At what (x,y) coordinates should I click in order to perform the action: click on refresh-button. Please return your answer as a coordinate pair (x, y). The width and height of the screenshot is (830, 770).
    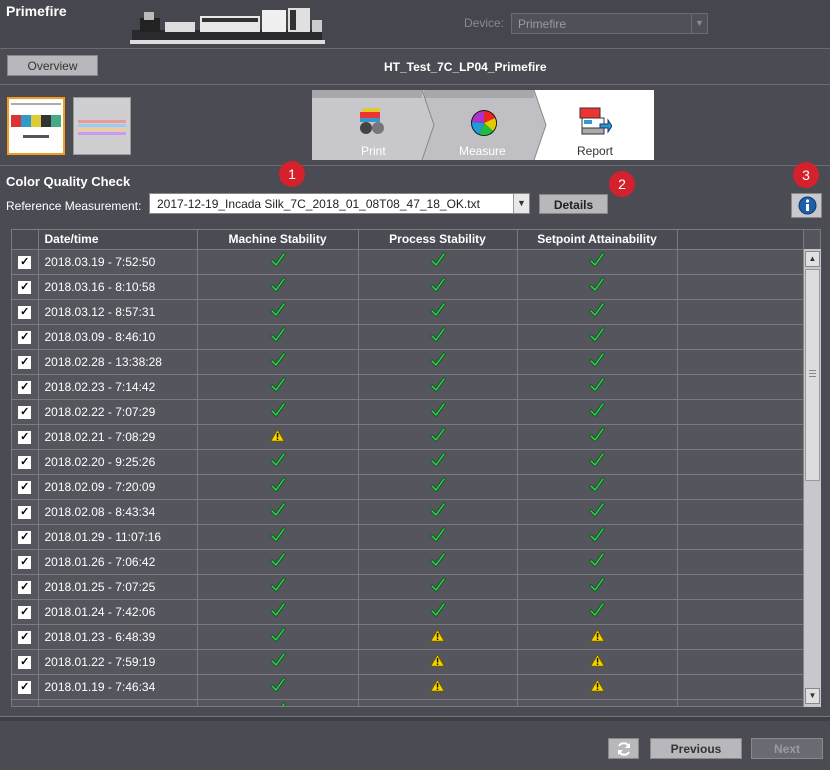
    Looking at the image, I should click on (623, 748).